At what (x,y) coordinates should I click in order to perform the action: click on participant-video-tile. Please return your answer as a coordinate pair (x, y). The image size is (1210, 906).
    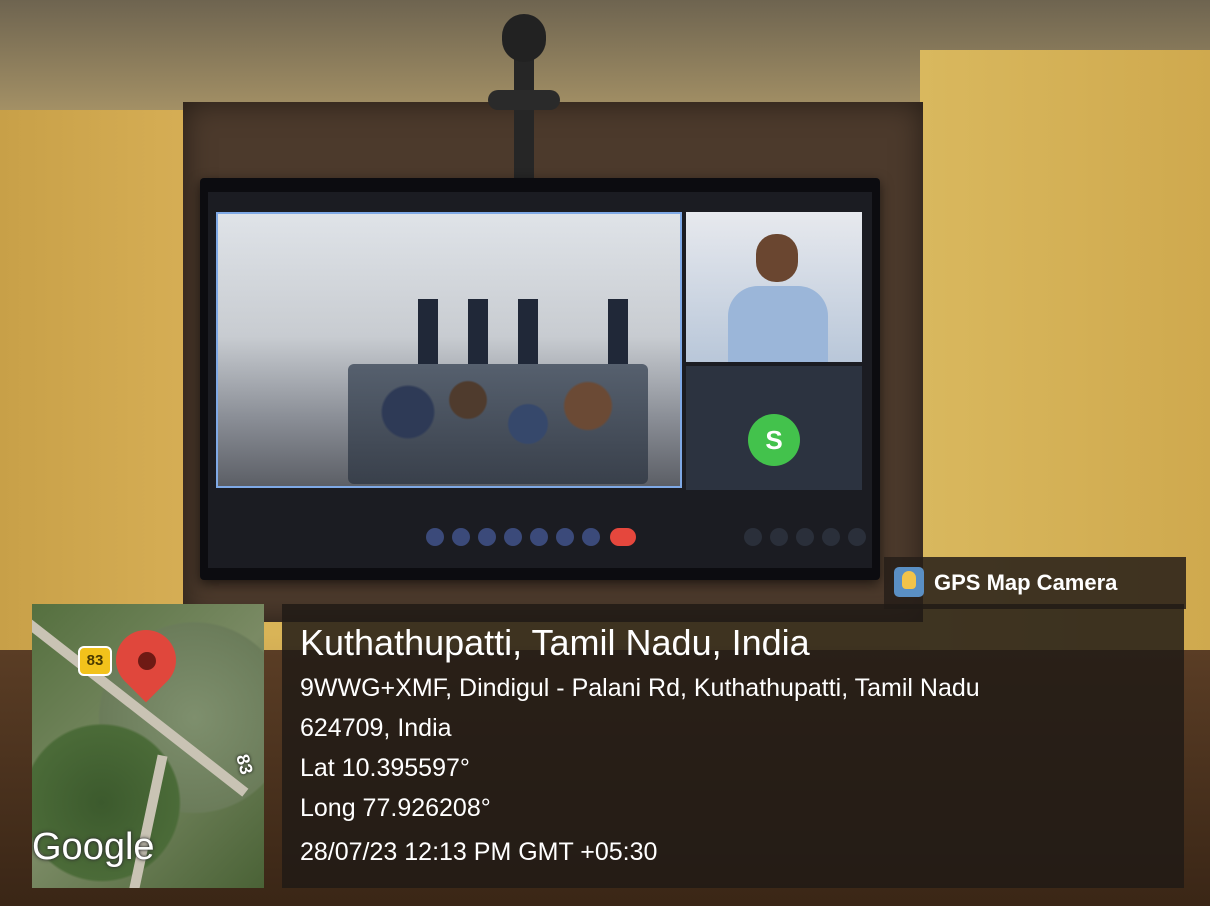
    Looking at the image, I should click on (774, 287).